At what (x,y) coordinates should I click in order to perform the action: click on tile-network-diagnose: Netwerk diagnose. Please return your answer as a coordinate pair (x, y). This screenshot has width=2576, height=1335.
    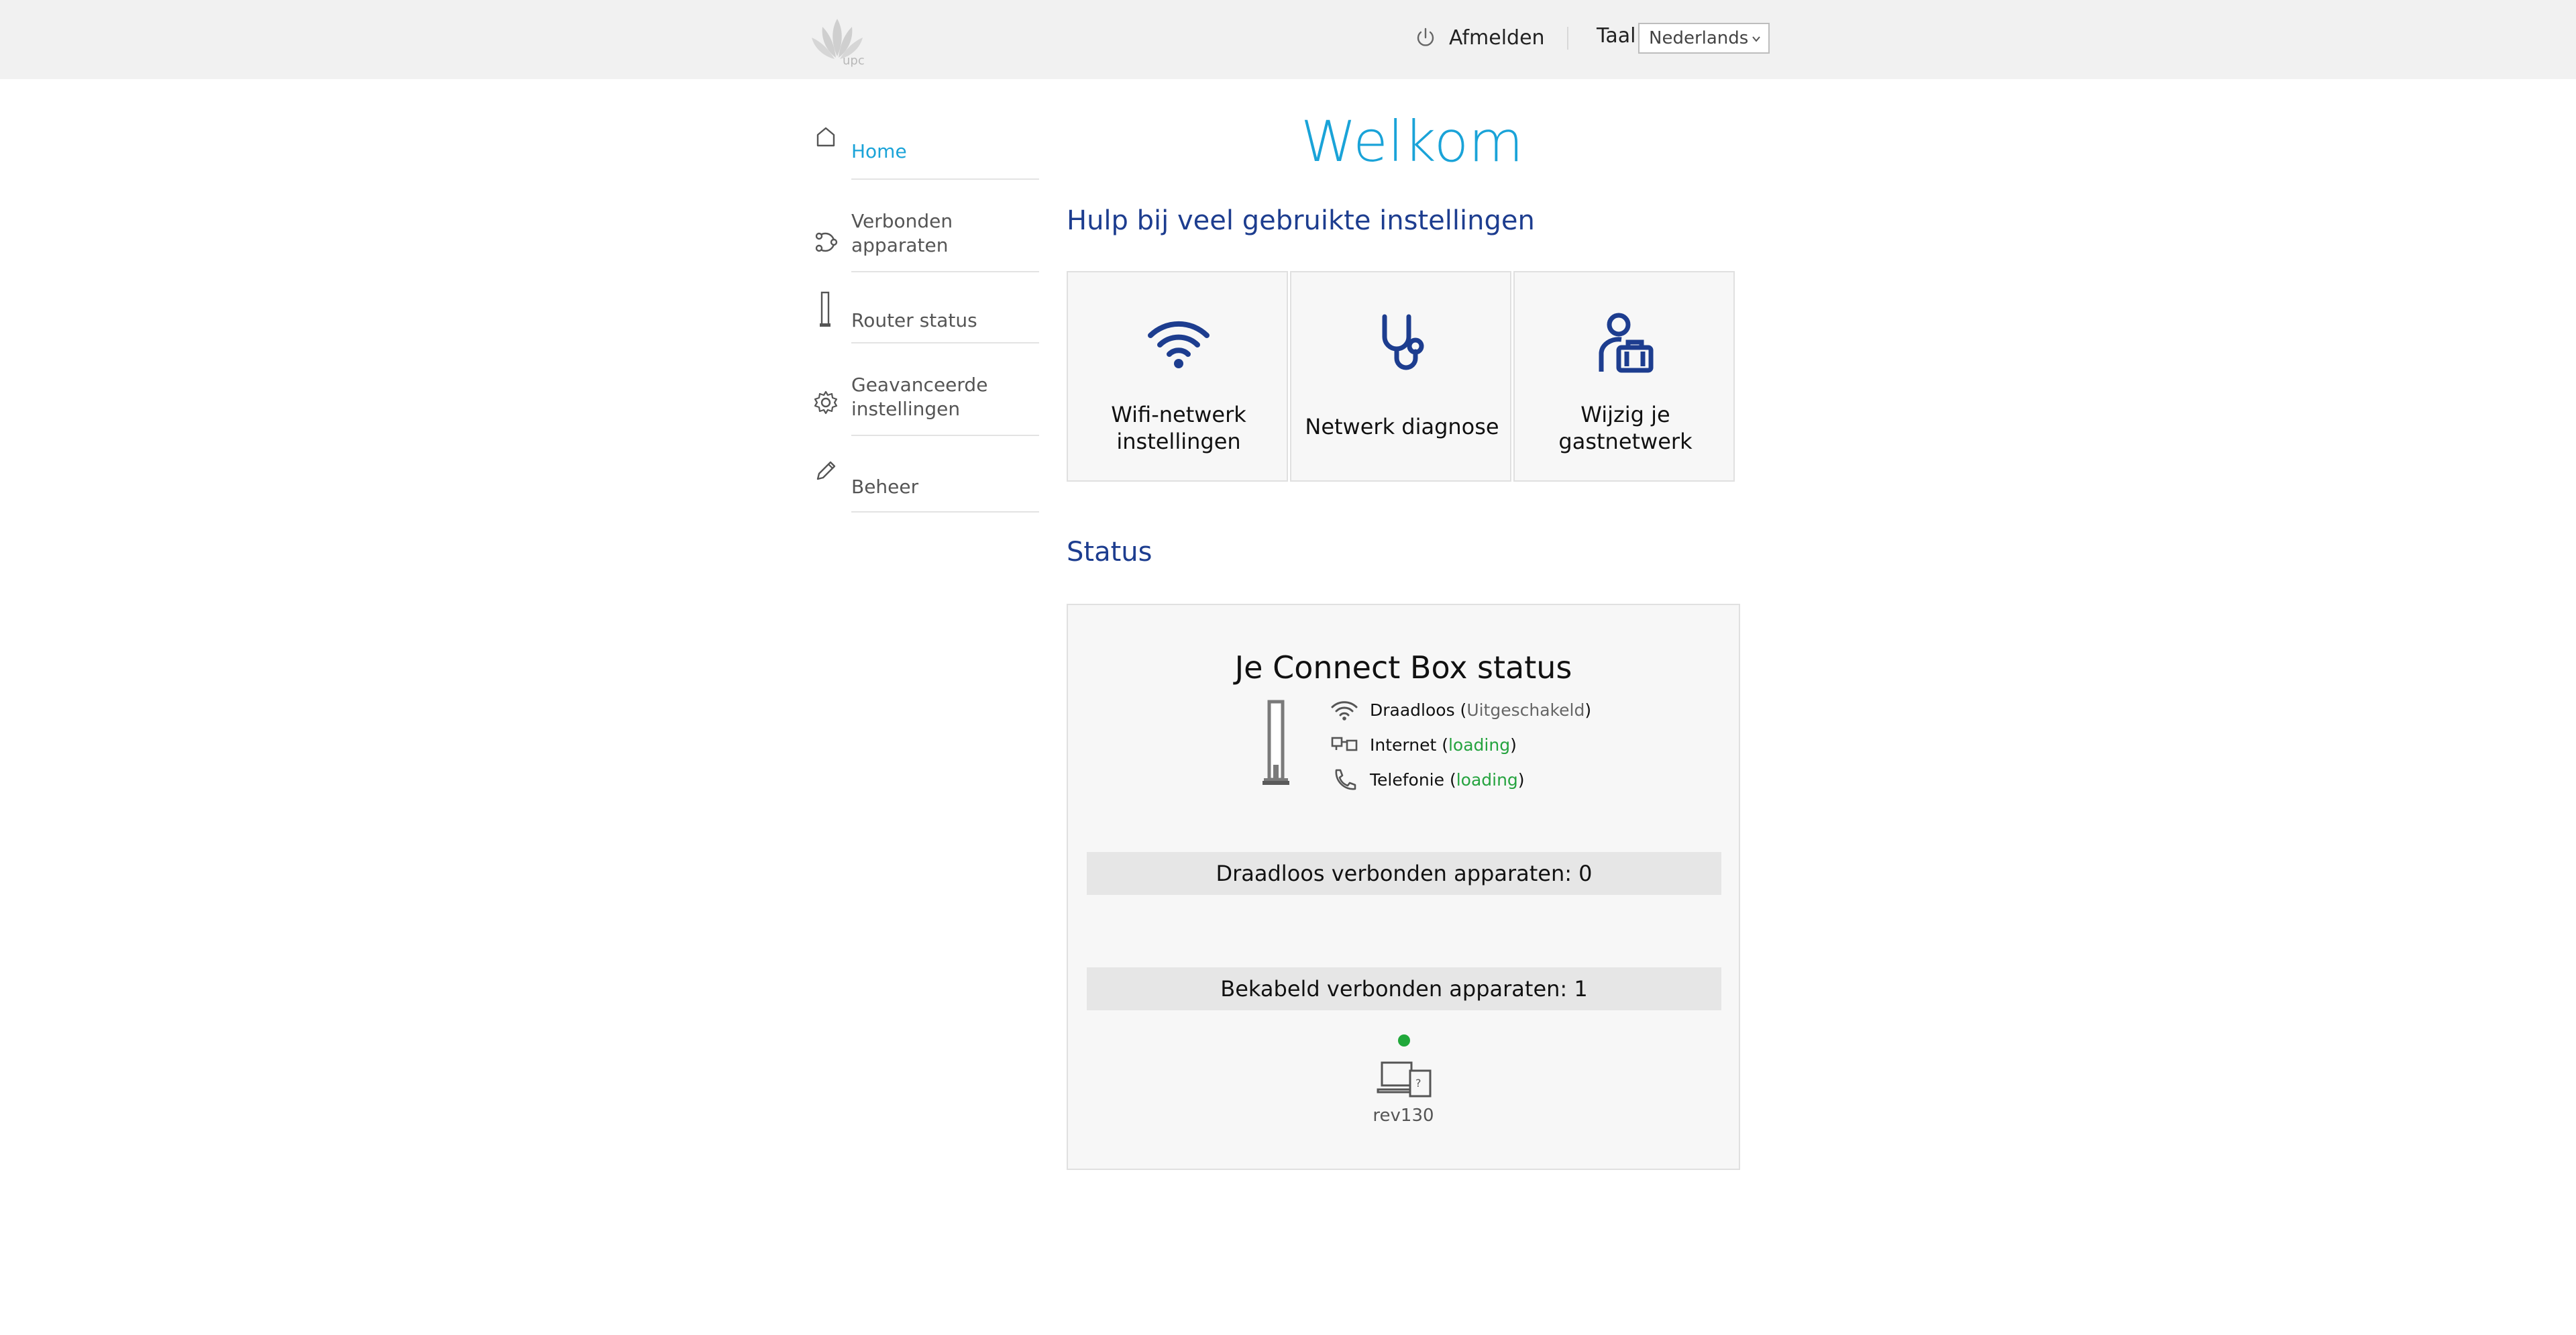
    Looking at the image, I should click on (1400, 376).